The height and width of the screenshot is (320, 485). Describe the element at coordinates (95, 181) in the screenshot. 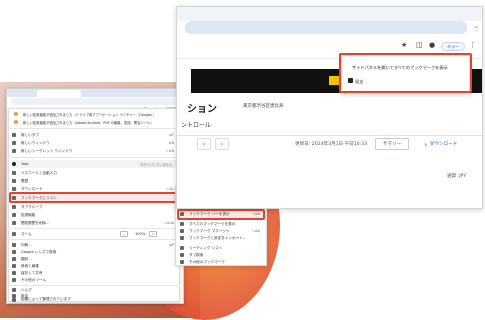

I see `menu-history: 履歴` at that location.